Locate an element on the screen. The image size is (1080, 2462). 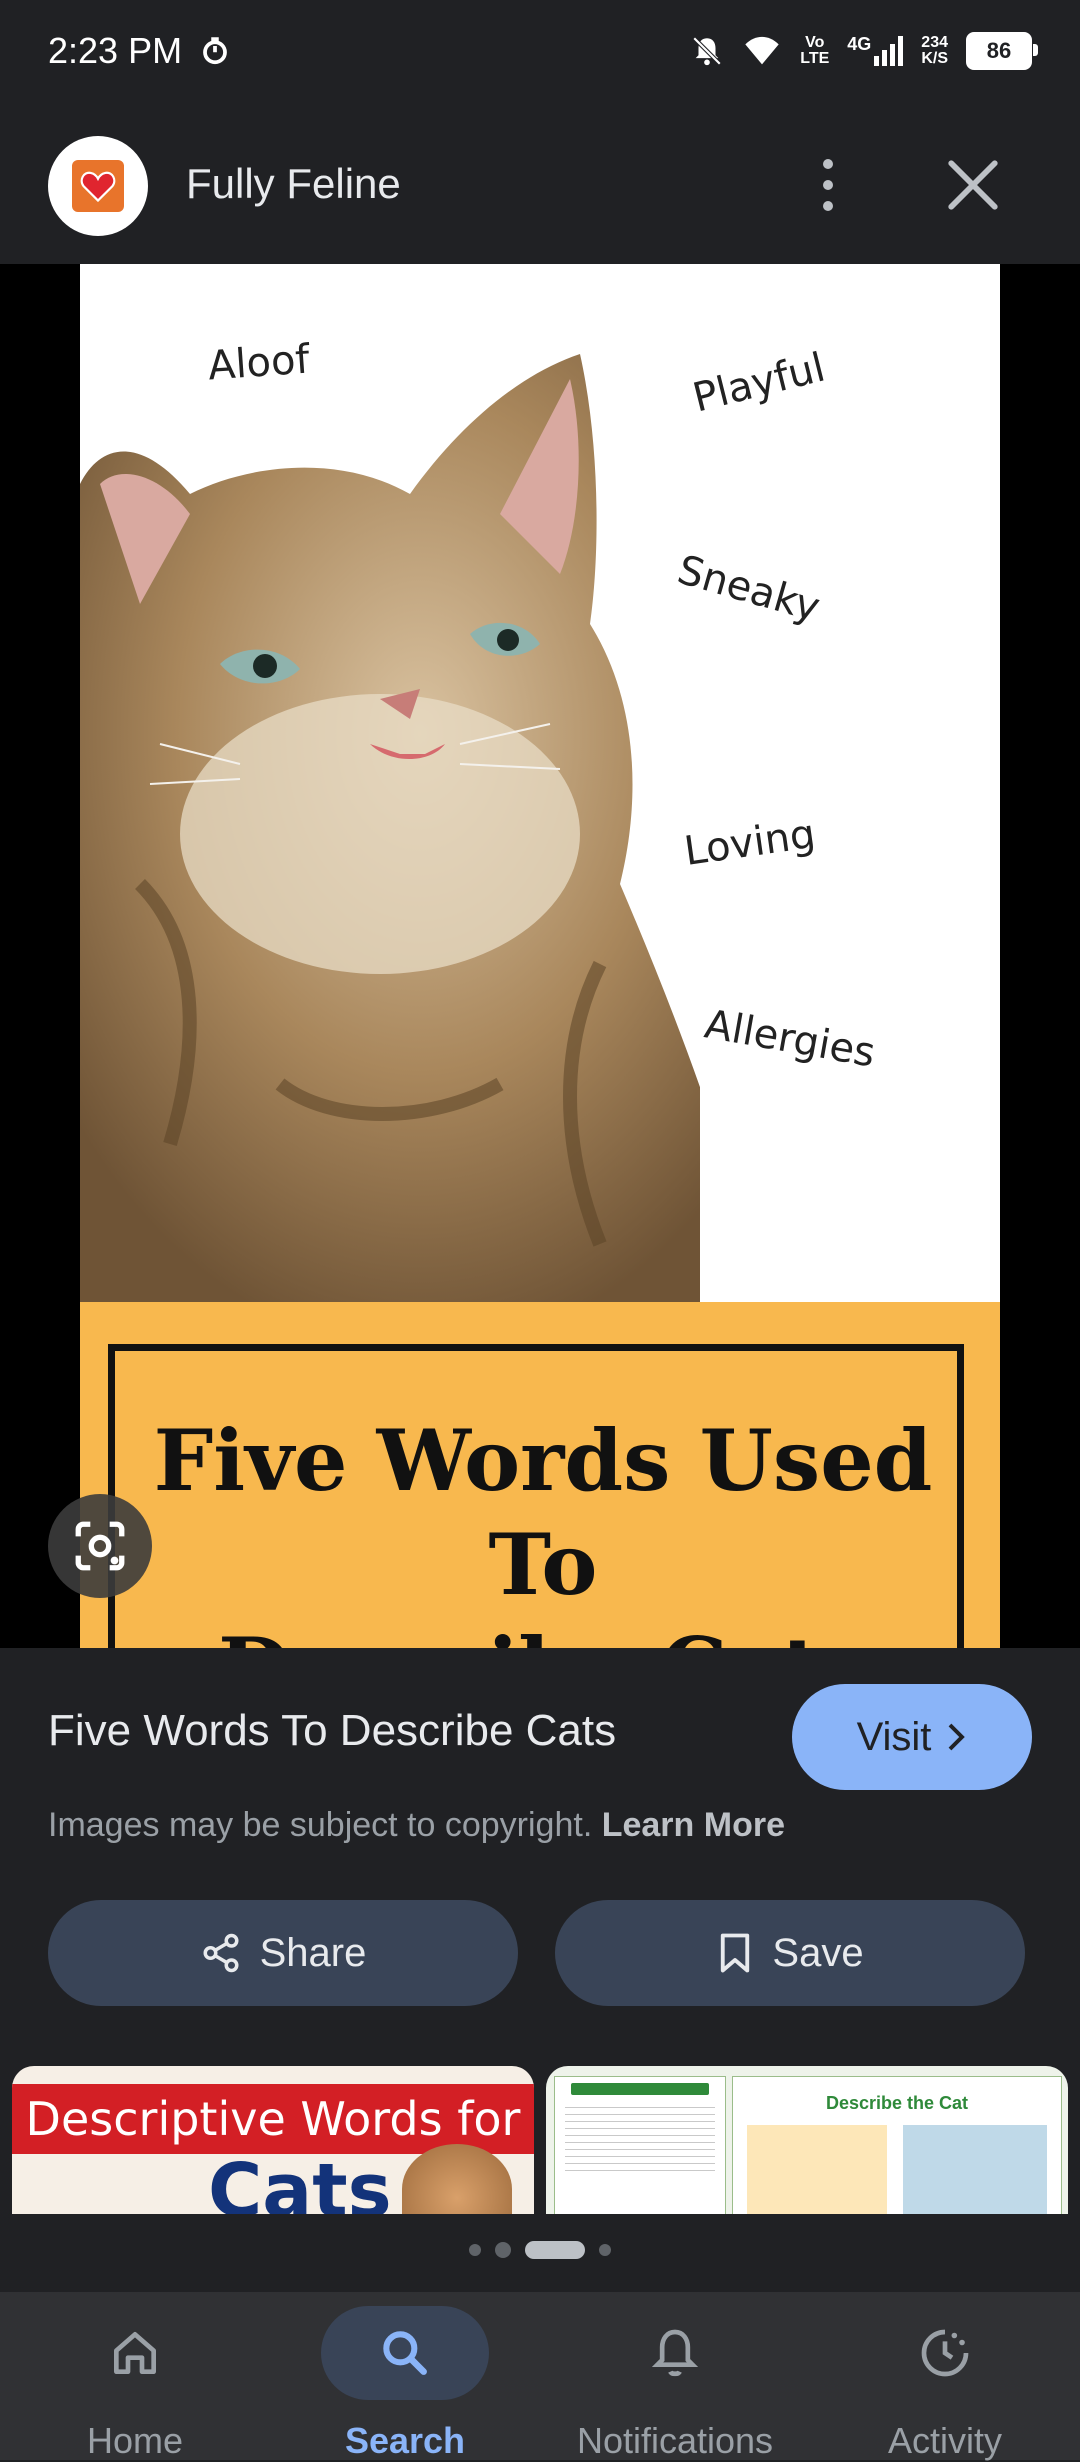
status-time: 2:23 PM is located at coordinates (115, 50).